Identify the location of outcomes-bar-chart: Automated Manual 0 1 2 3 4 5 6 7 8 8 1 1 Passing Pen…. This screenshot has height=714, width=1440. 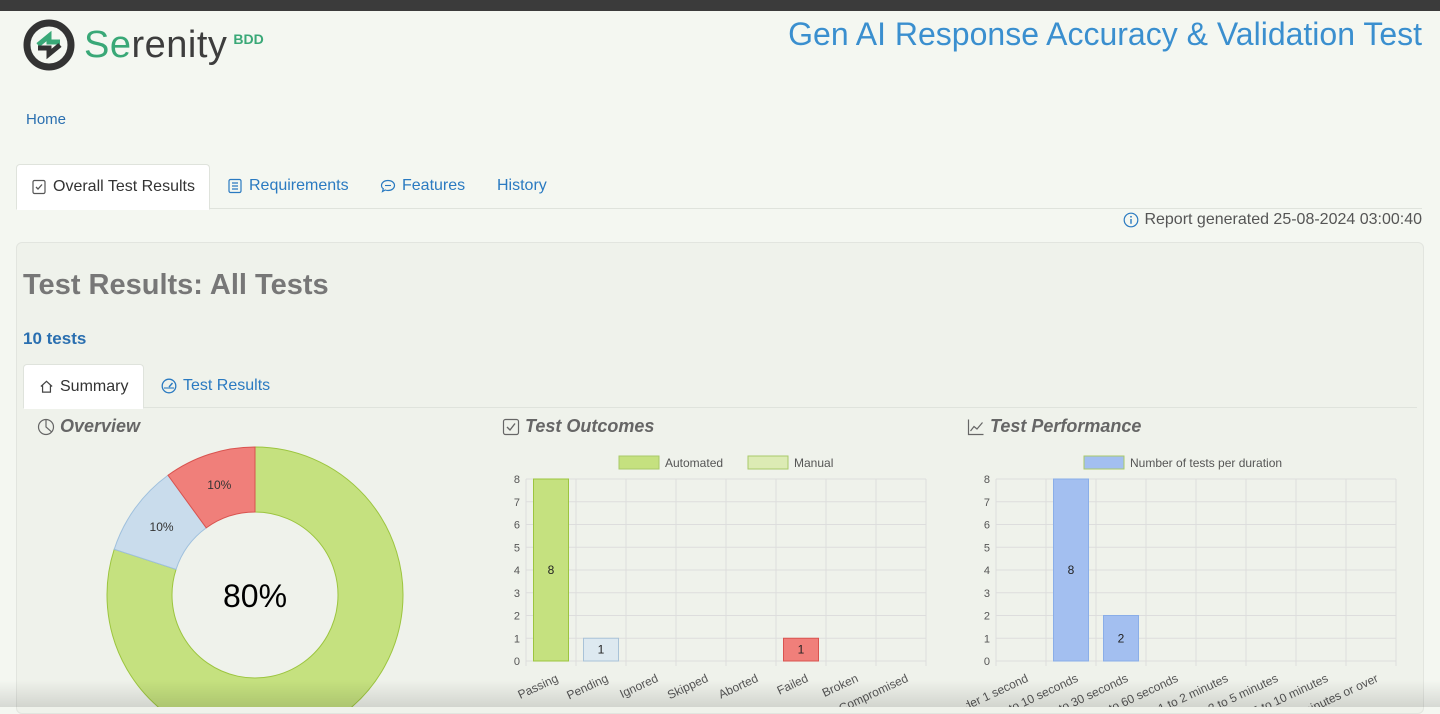
(720, 581).